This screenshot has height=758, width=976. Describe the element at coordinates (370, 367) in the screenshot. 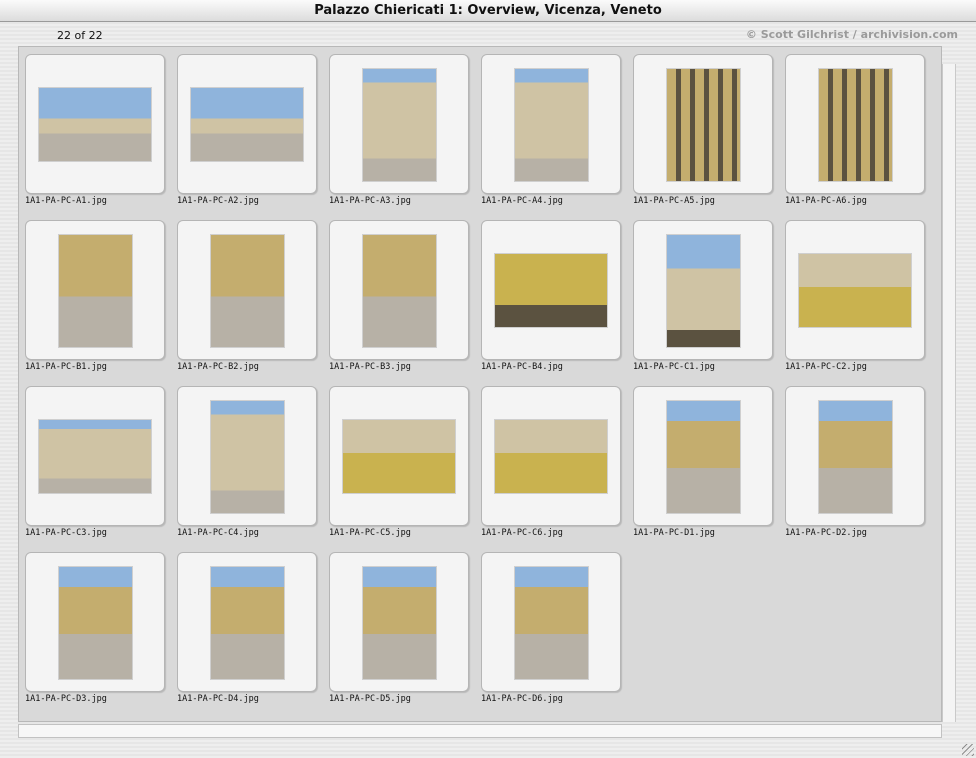

I see `thumbnail-filename: 1A1-PA-PC-B3.jpg` at that location.